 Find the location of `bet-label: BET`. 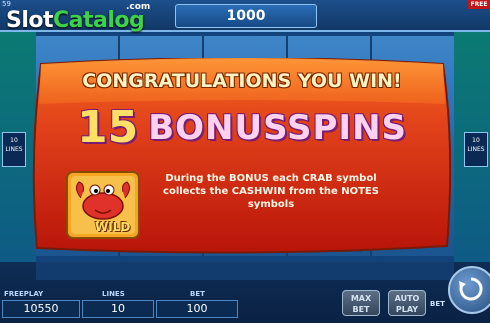

bet-label: BET is located at coordinates (197, 294).